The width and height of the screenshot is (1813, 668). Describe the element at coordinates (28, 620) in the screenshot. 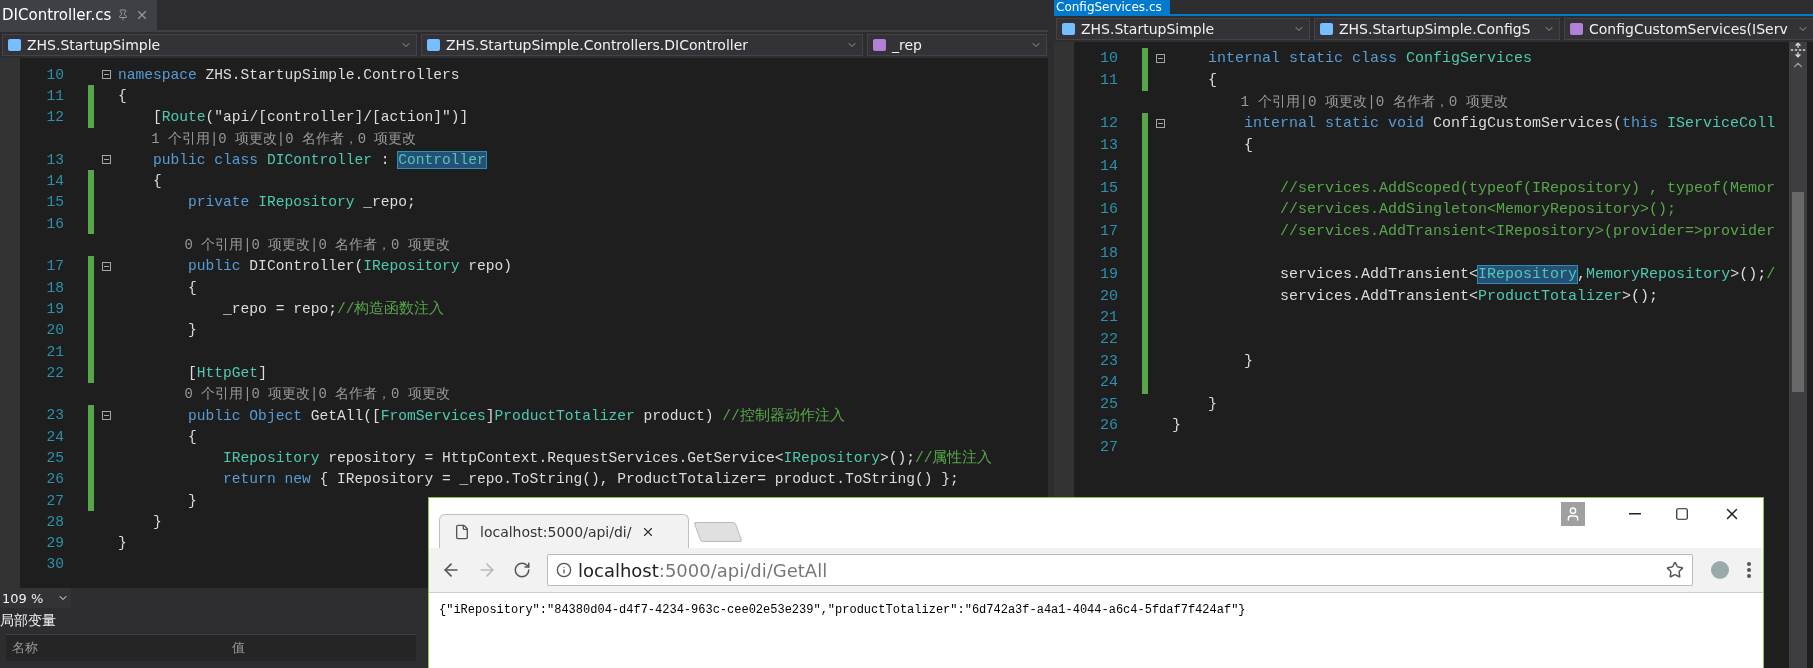

I see `panel-title: 局部变量` at that location.